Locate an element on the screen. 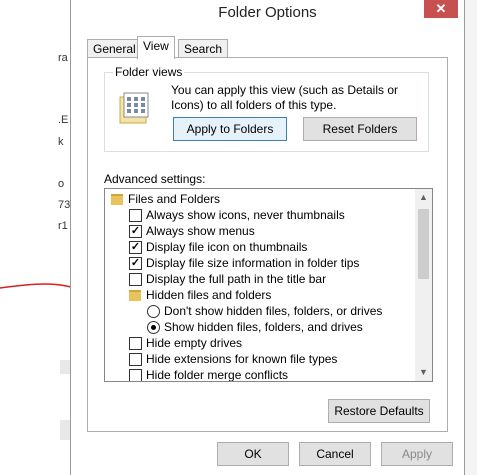 This screenshot has height=475, width=477. folder-view-icon is located at coordinates (134, 108).